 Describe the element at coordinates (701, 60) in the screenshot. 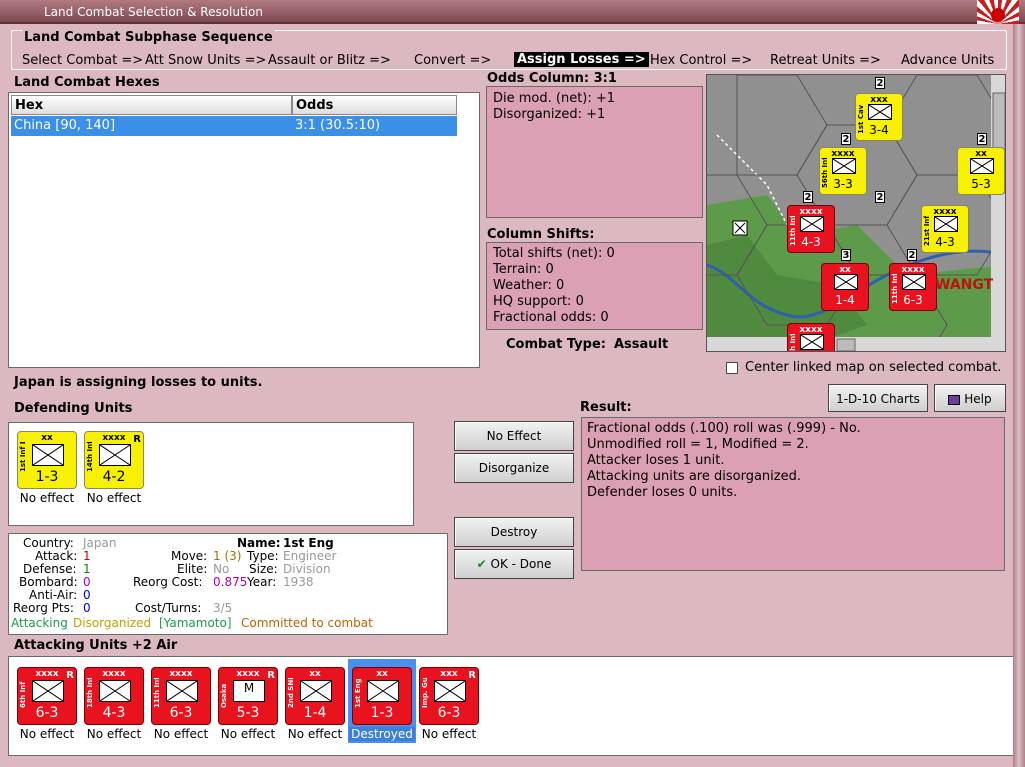

I see `step-hex-control: Hex Control =>` at that location.